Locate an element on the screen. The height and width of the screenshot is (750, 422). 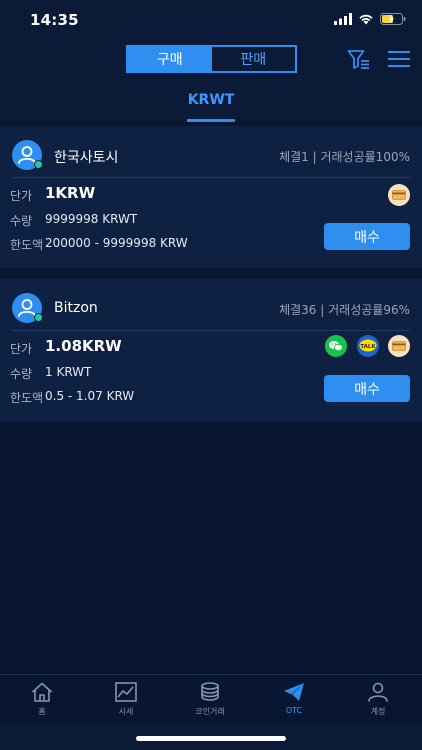
nav-item-coin-trade: 코인거래 is located at coordinates (210, 701).